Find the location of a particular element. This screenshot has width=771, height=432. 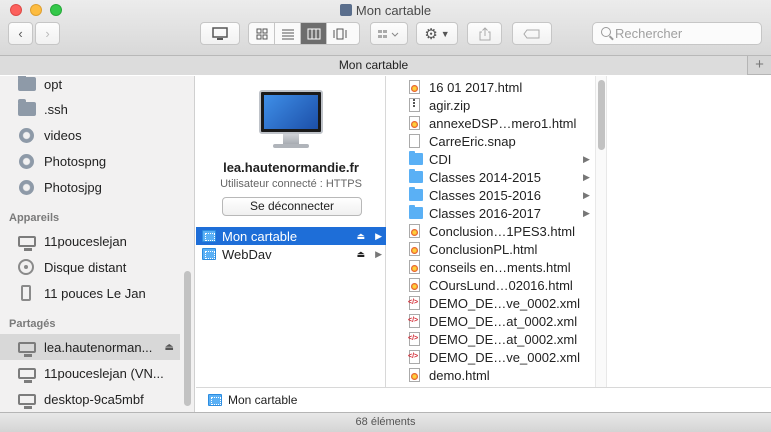

file-row: Classes 2016-2017 ▶ is located at coordinates (491, 213).